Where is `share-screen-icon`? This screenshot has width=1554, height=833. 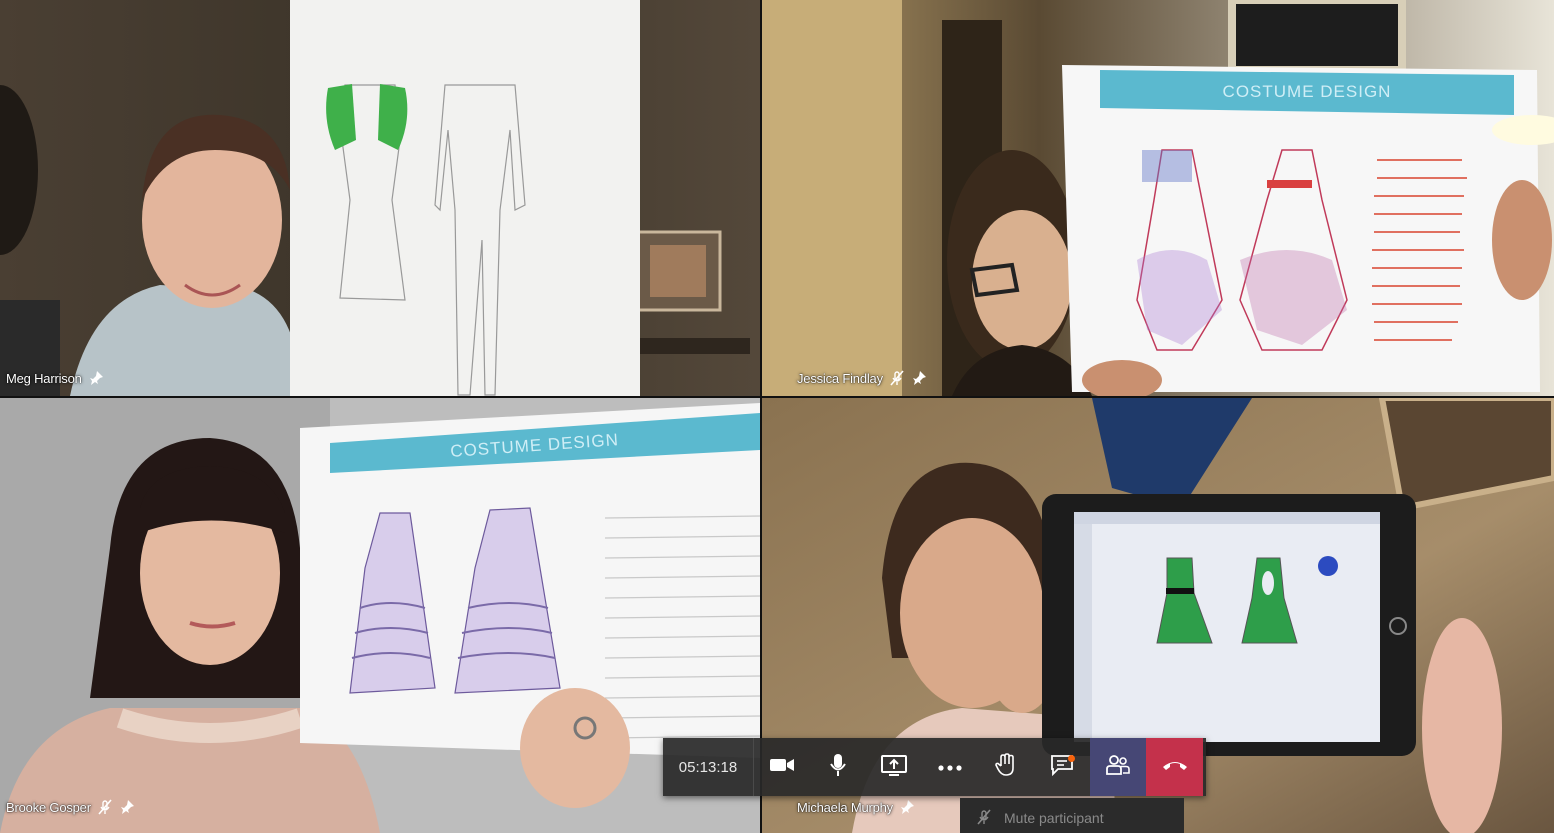
share-screen-icon is located at coordinates (894, 767).